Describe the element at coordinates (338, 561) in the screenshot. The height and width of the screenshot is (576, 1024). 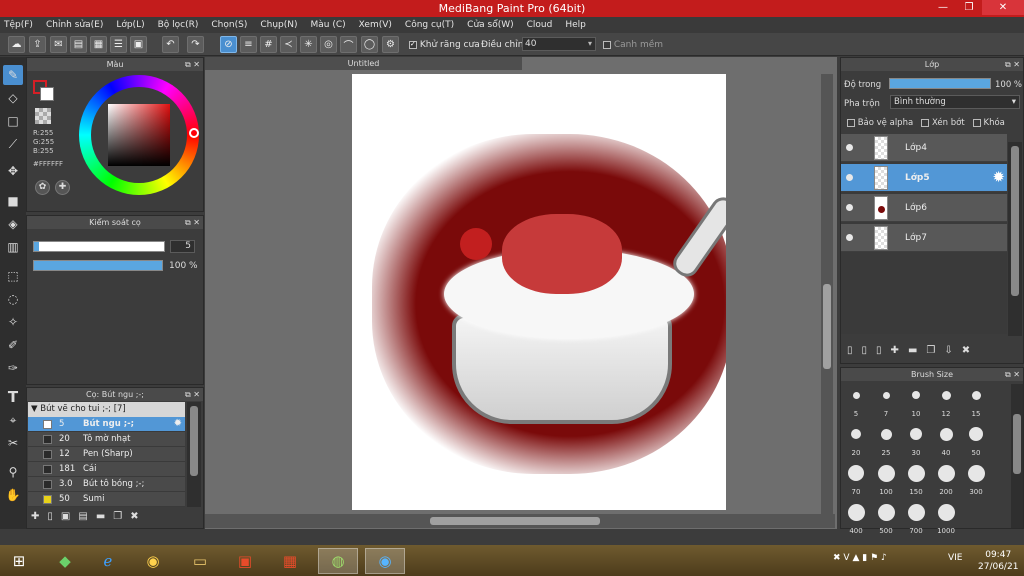
I see `taskbar-app-icon: ◍` at that location.